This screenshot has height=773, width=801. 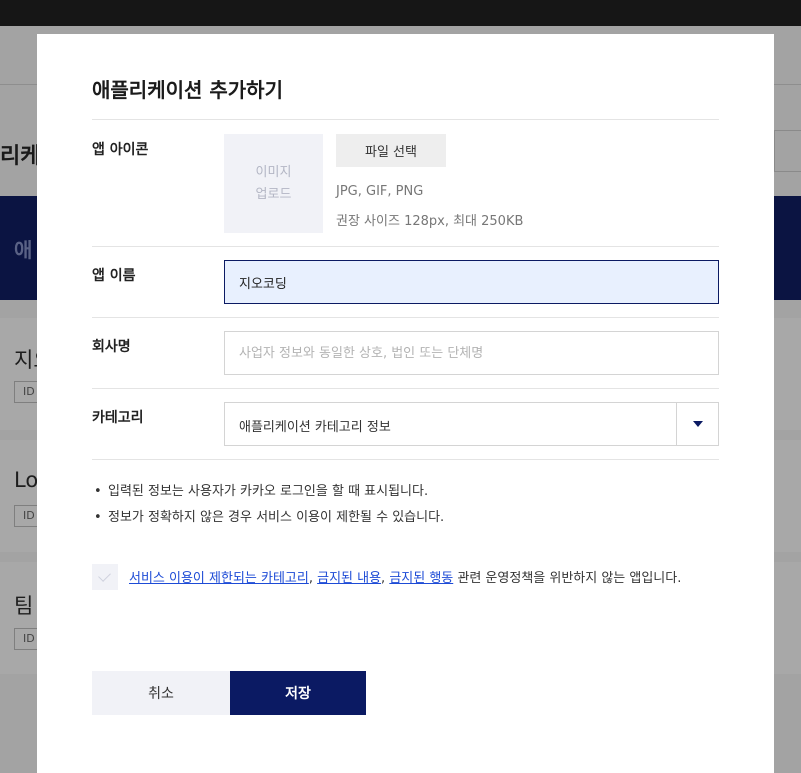 I want to click on cancel-button: 취소, so click(x=161, y=693).